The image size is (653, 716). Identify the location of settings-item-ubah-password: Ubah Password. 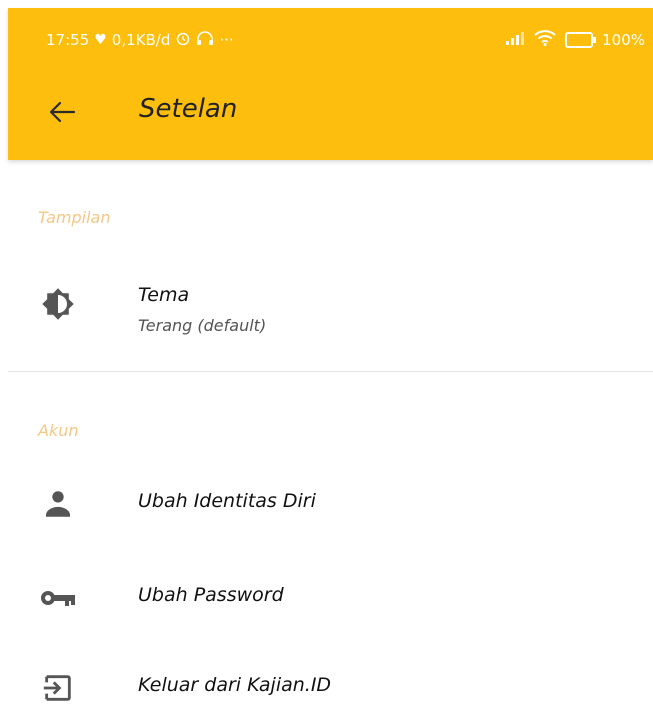
(330, 599).